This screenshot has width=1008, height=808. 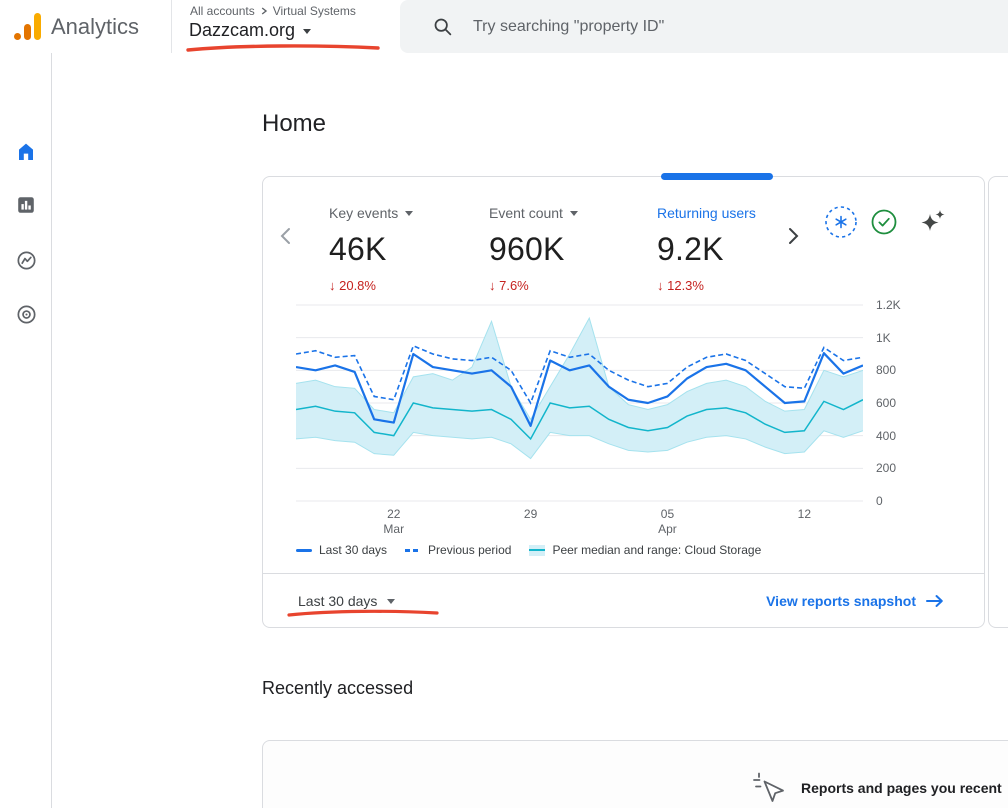 I want to click on sidebar-item-explore, so click(x=26, y=260).